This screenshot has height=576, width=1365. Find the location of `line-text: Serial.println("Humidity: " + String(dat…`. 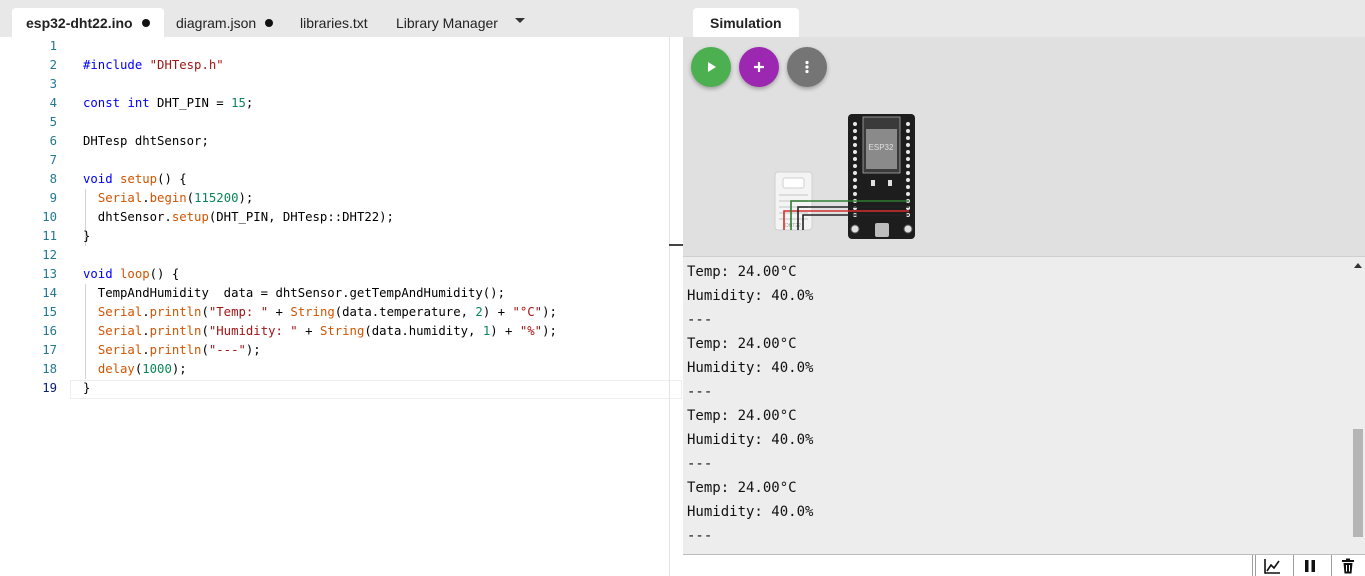

line-text: Serial.println("Humidity: " + String(dat… is located at coordinates (327, 331).